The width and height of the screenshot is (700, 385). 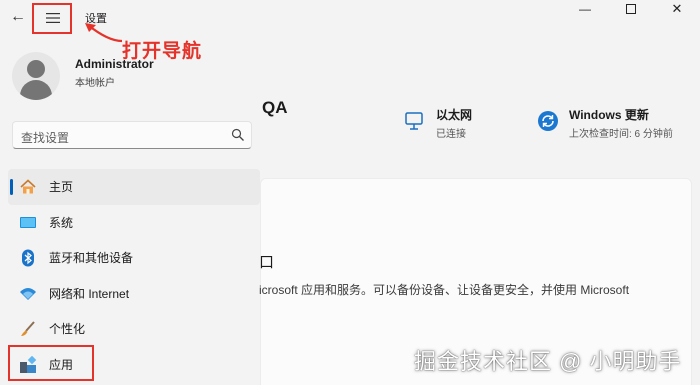 I want to click on back-button: ←, so click(x=18, y=17).